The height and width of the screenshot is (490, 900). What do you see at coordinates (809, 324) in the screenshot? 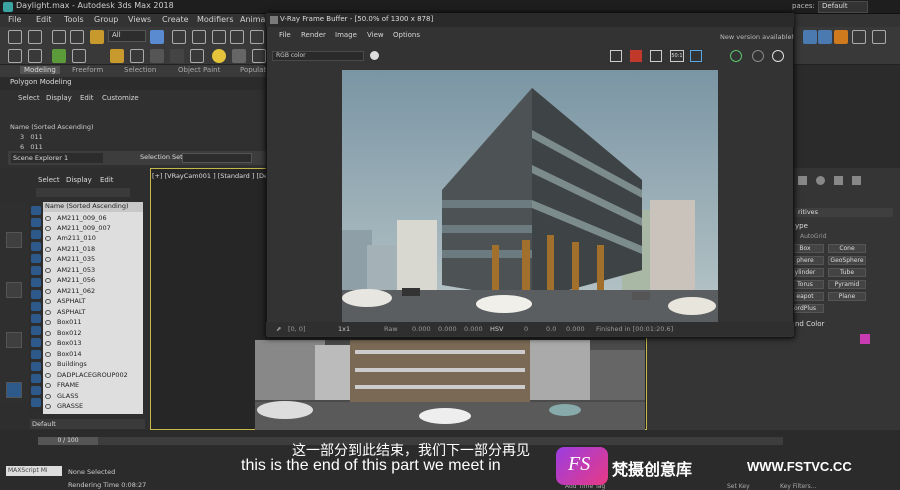
I see `name-color-header: nd Color` at bounding box center [809, 324].